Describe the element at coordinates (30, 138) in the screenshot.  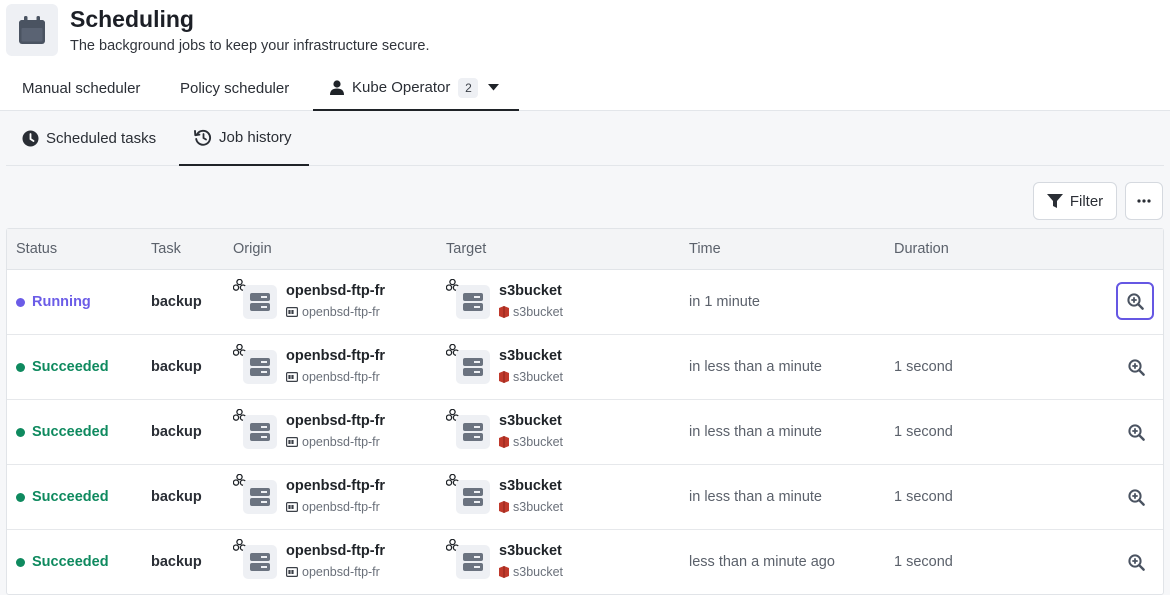
I see `clock-icon` at that location.